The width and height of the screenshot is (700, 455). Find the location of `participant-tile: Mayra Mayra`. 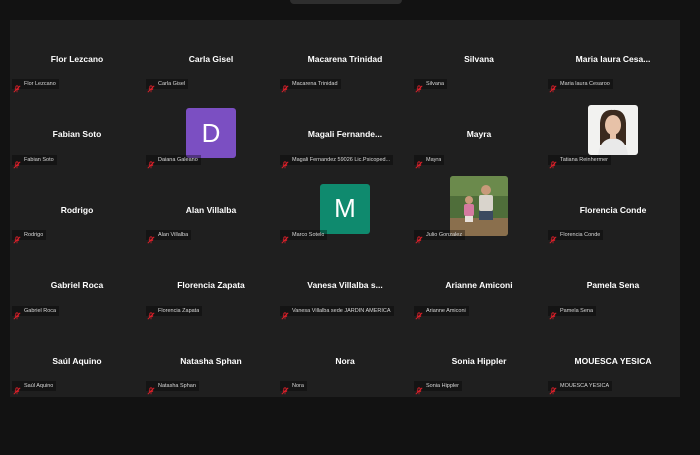

participant-tile: Mayra Mayra is located at coordinates (479, 132).